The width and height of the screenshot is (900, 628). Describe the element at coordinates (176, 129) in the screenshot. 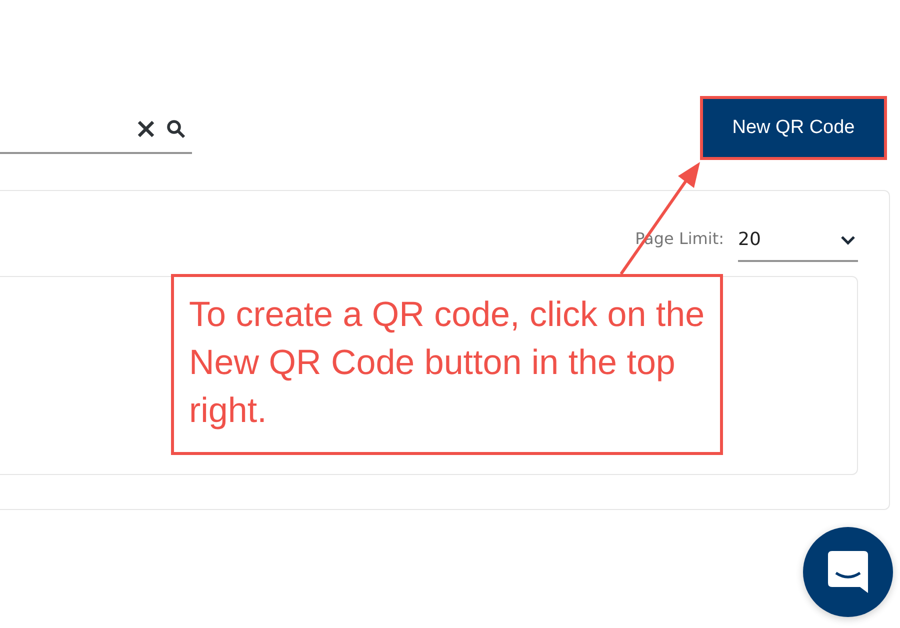

I see `search-icon` at that location.